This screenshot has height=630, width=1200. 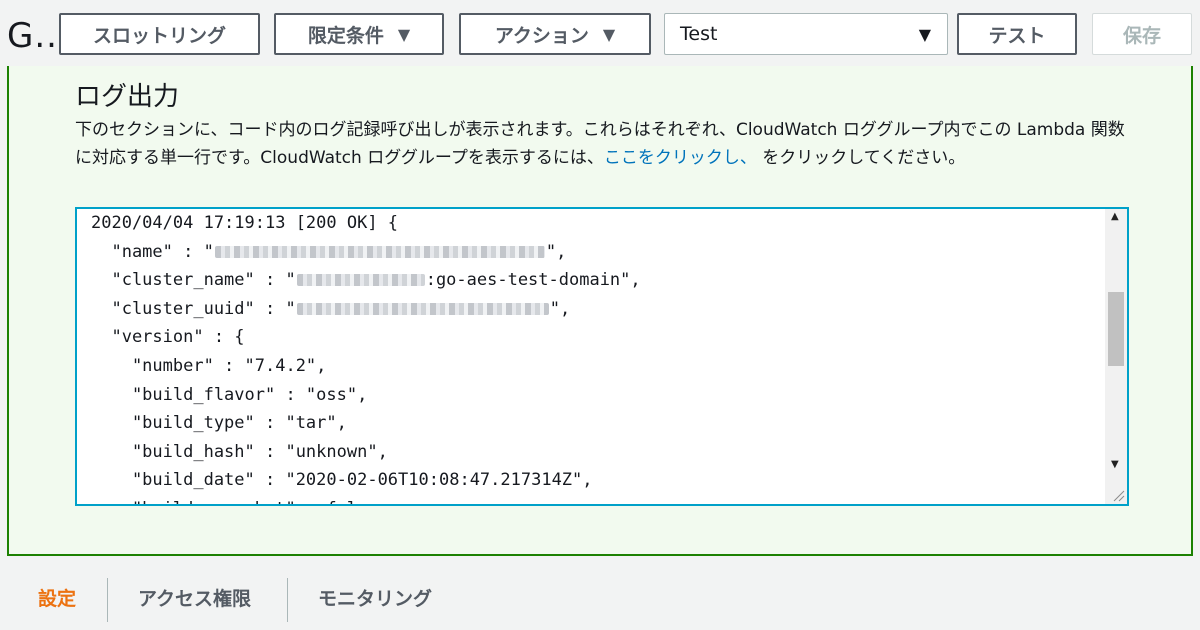 I want to click on function-tabs: 設定 アクセス権限 モニタリング, so click(x=600, y=600).